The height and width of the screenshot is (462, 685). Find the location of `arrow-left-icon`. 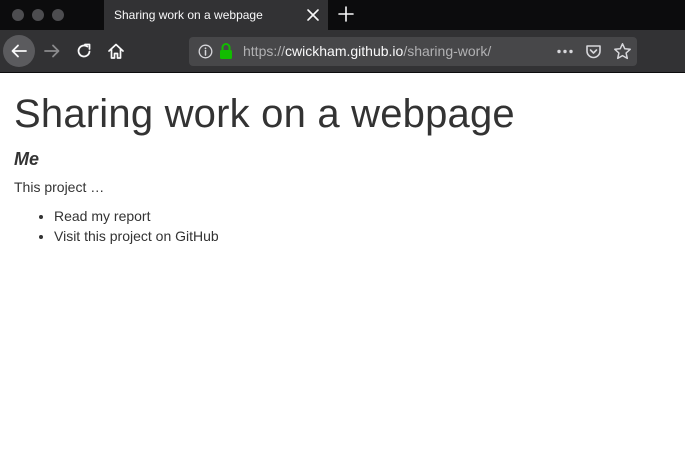

arrow-left-icon is located at coordinates (19, 51).